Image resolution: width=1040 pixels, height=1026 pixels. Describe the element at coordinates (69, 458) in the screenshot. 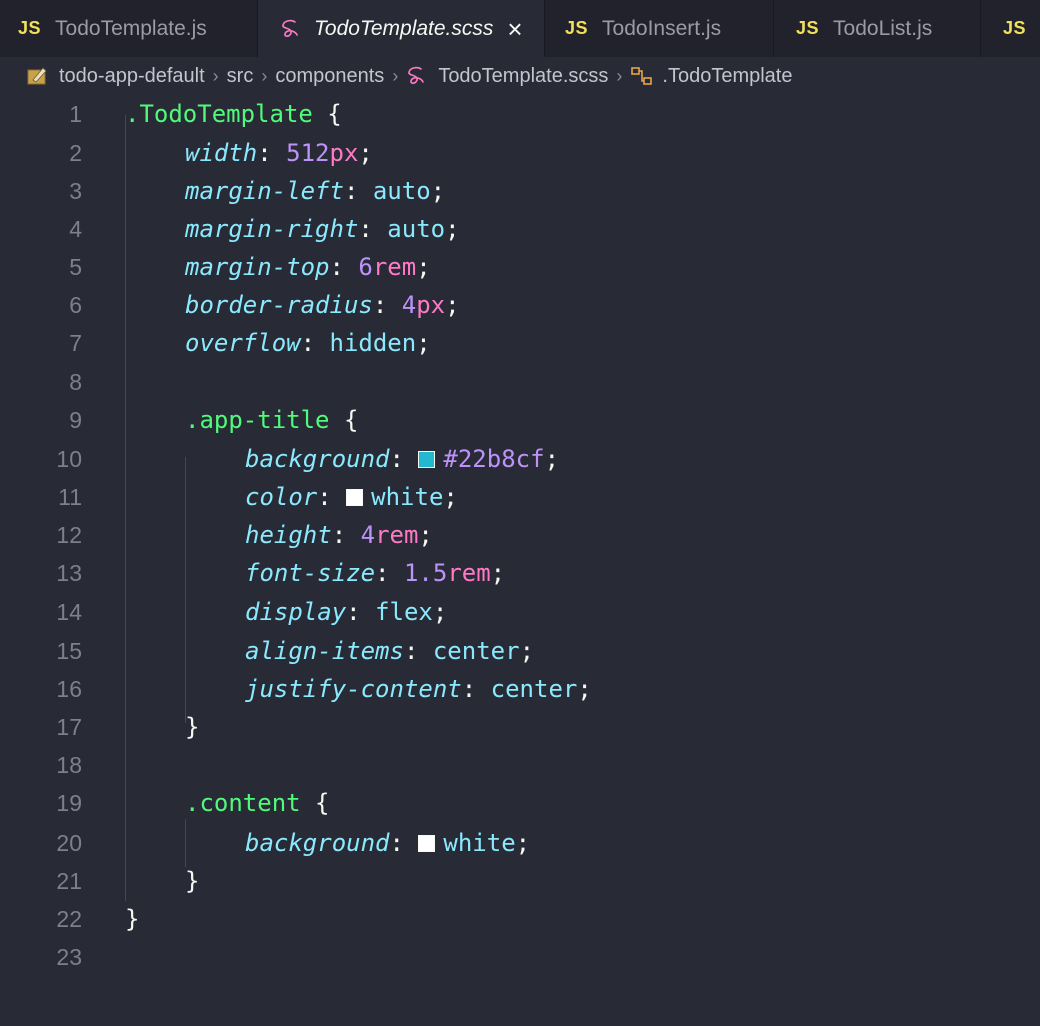

I see `line-number: 10` at that location.